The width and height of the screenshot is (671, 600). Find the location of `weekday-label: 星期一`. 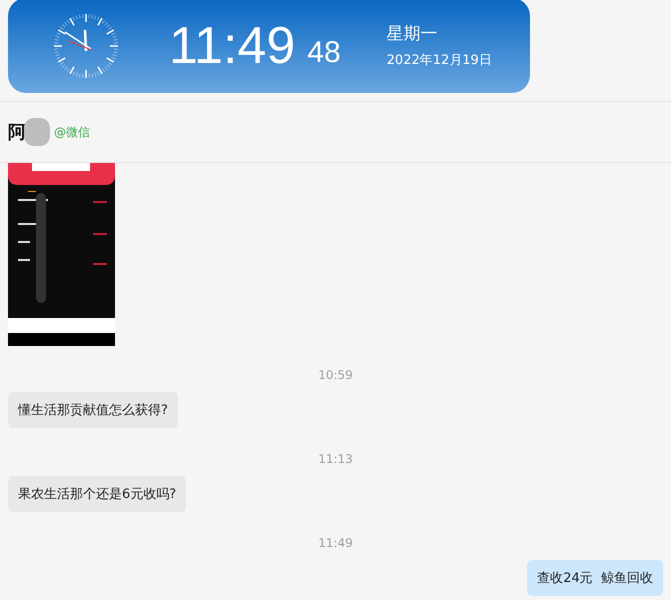

weekday-label: 星期一 is located at coordinates (412, 34).